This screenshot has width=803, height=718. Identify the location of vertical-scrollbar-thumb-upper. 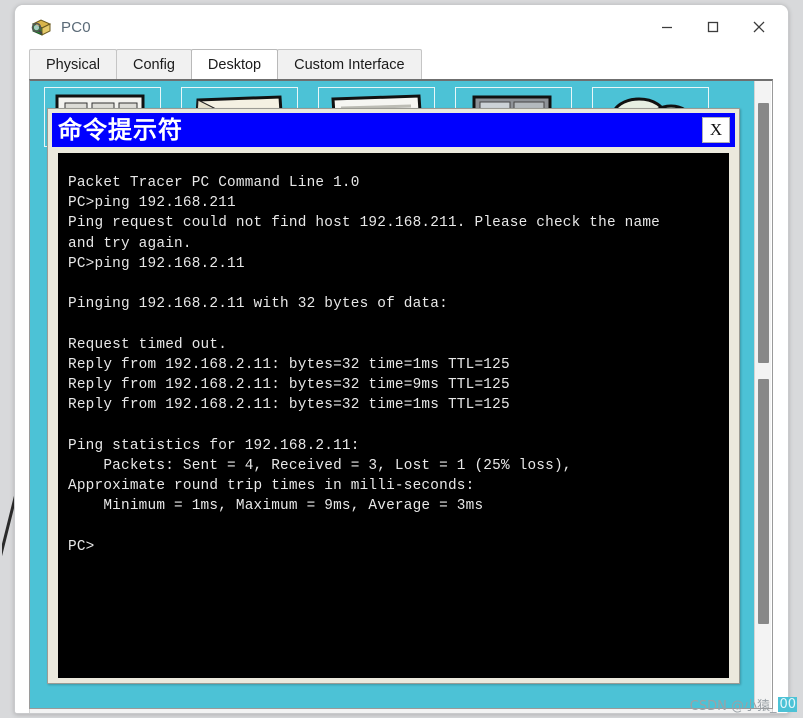
(763, 233).